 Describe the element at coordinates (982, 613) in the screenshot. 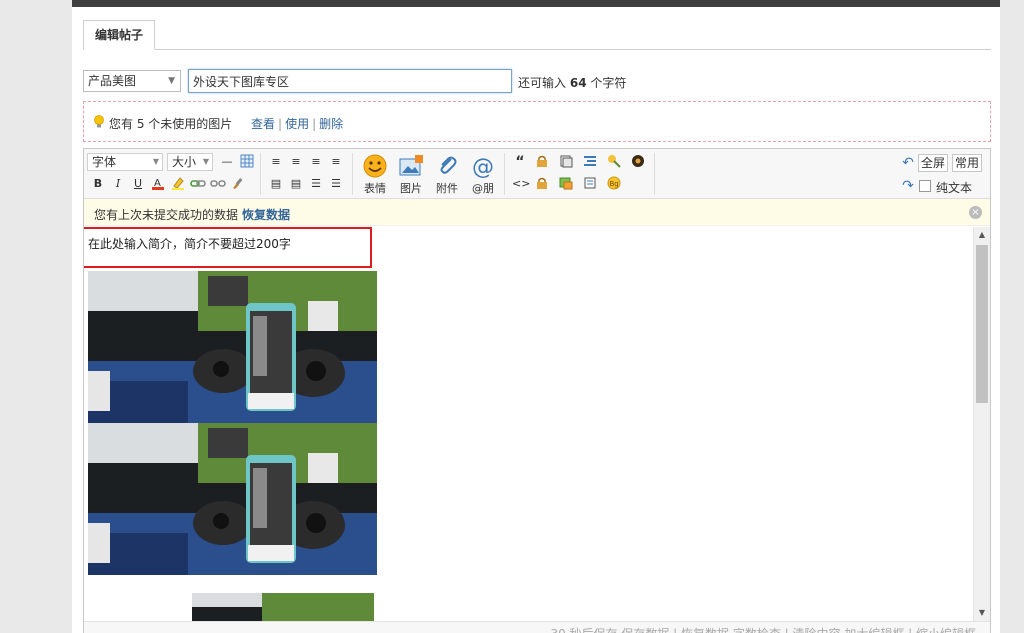

I see `scroll-down-icon: ▼` at that location.